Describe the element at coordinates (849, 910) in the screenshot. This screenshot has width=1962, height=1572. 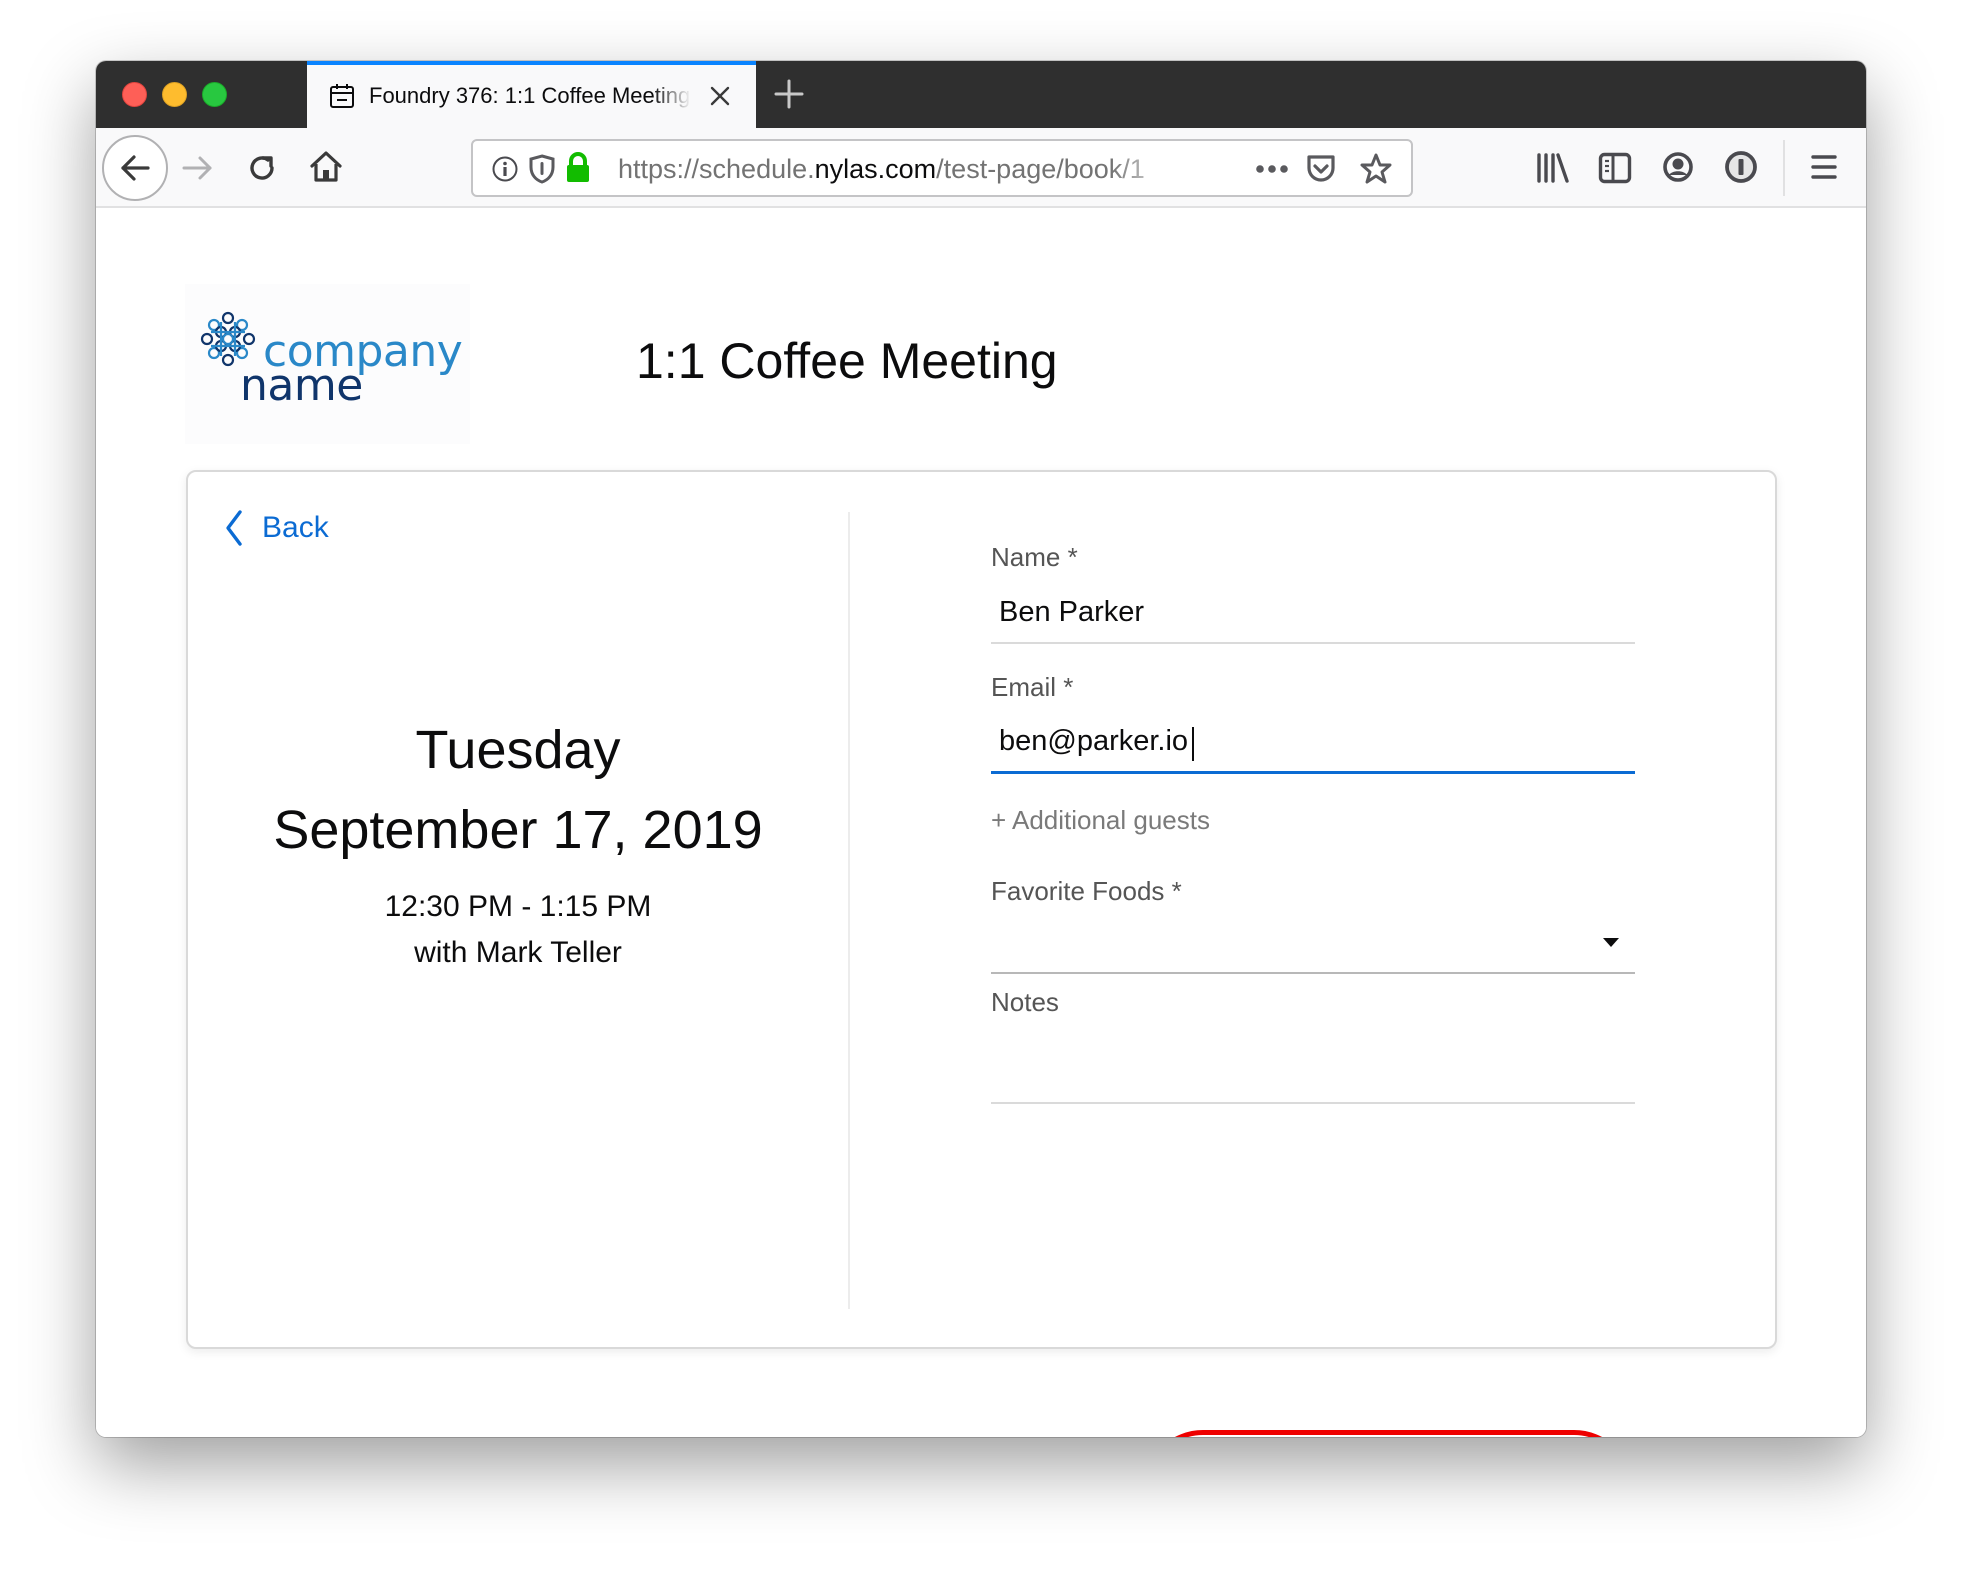
I see `column-divider` at that location.